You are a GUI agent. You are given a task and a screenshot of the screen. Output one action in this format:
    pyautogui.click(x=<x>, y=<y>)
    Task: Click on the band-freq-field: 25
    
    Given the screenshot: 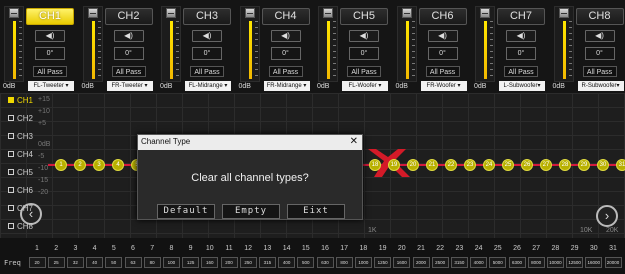 What is the action you would take?
    pyautogui.click(x=56, y=262)
    